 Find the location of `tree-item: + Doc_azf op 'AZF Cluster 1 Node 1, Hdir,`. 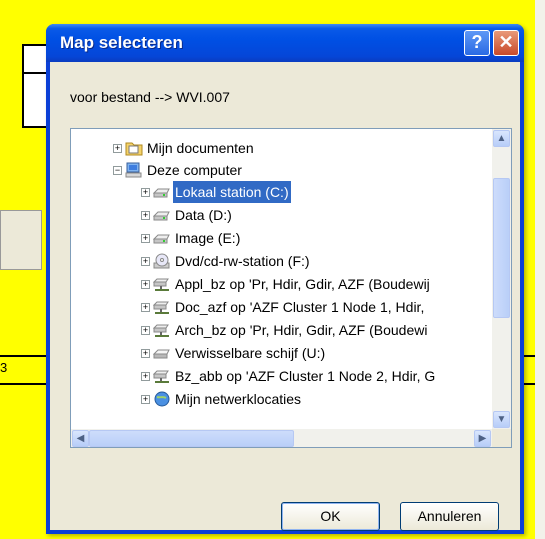

tree-item: + Doc_azf op 'AZF Cluster 1 Node 1, Hdir, is located at coordinates (281, 307).